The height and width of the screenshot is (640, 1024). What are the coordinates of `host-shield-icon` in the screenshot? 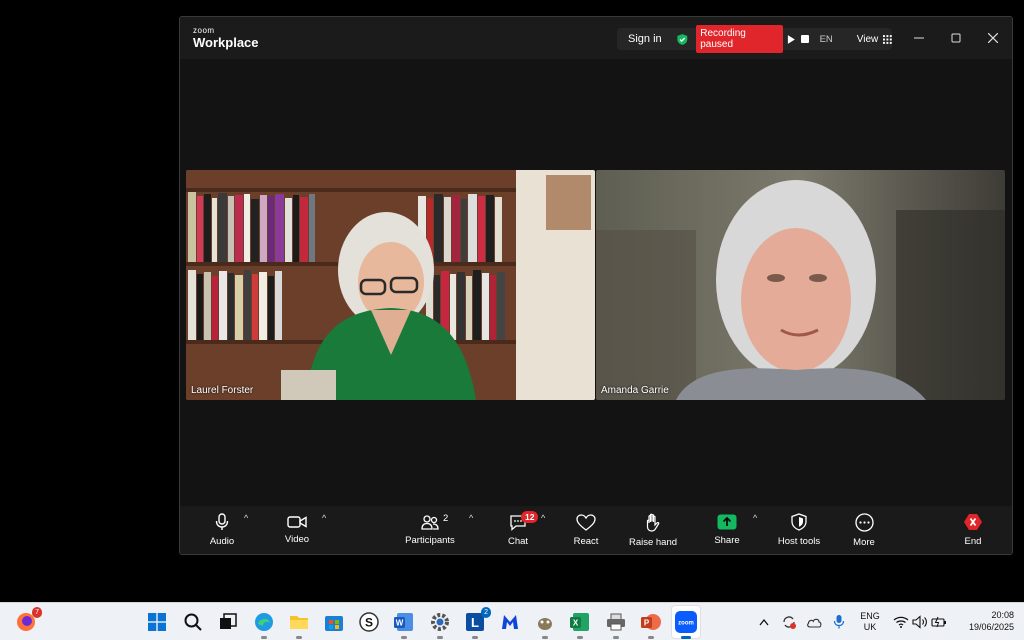 It's located at (799, 522).